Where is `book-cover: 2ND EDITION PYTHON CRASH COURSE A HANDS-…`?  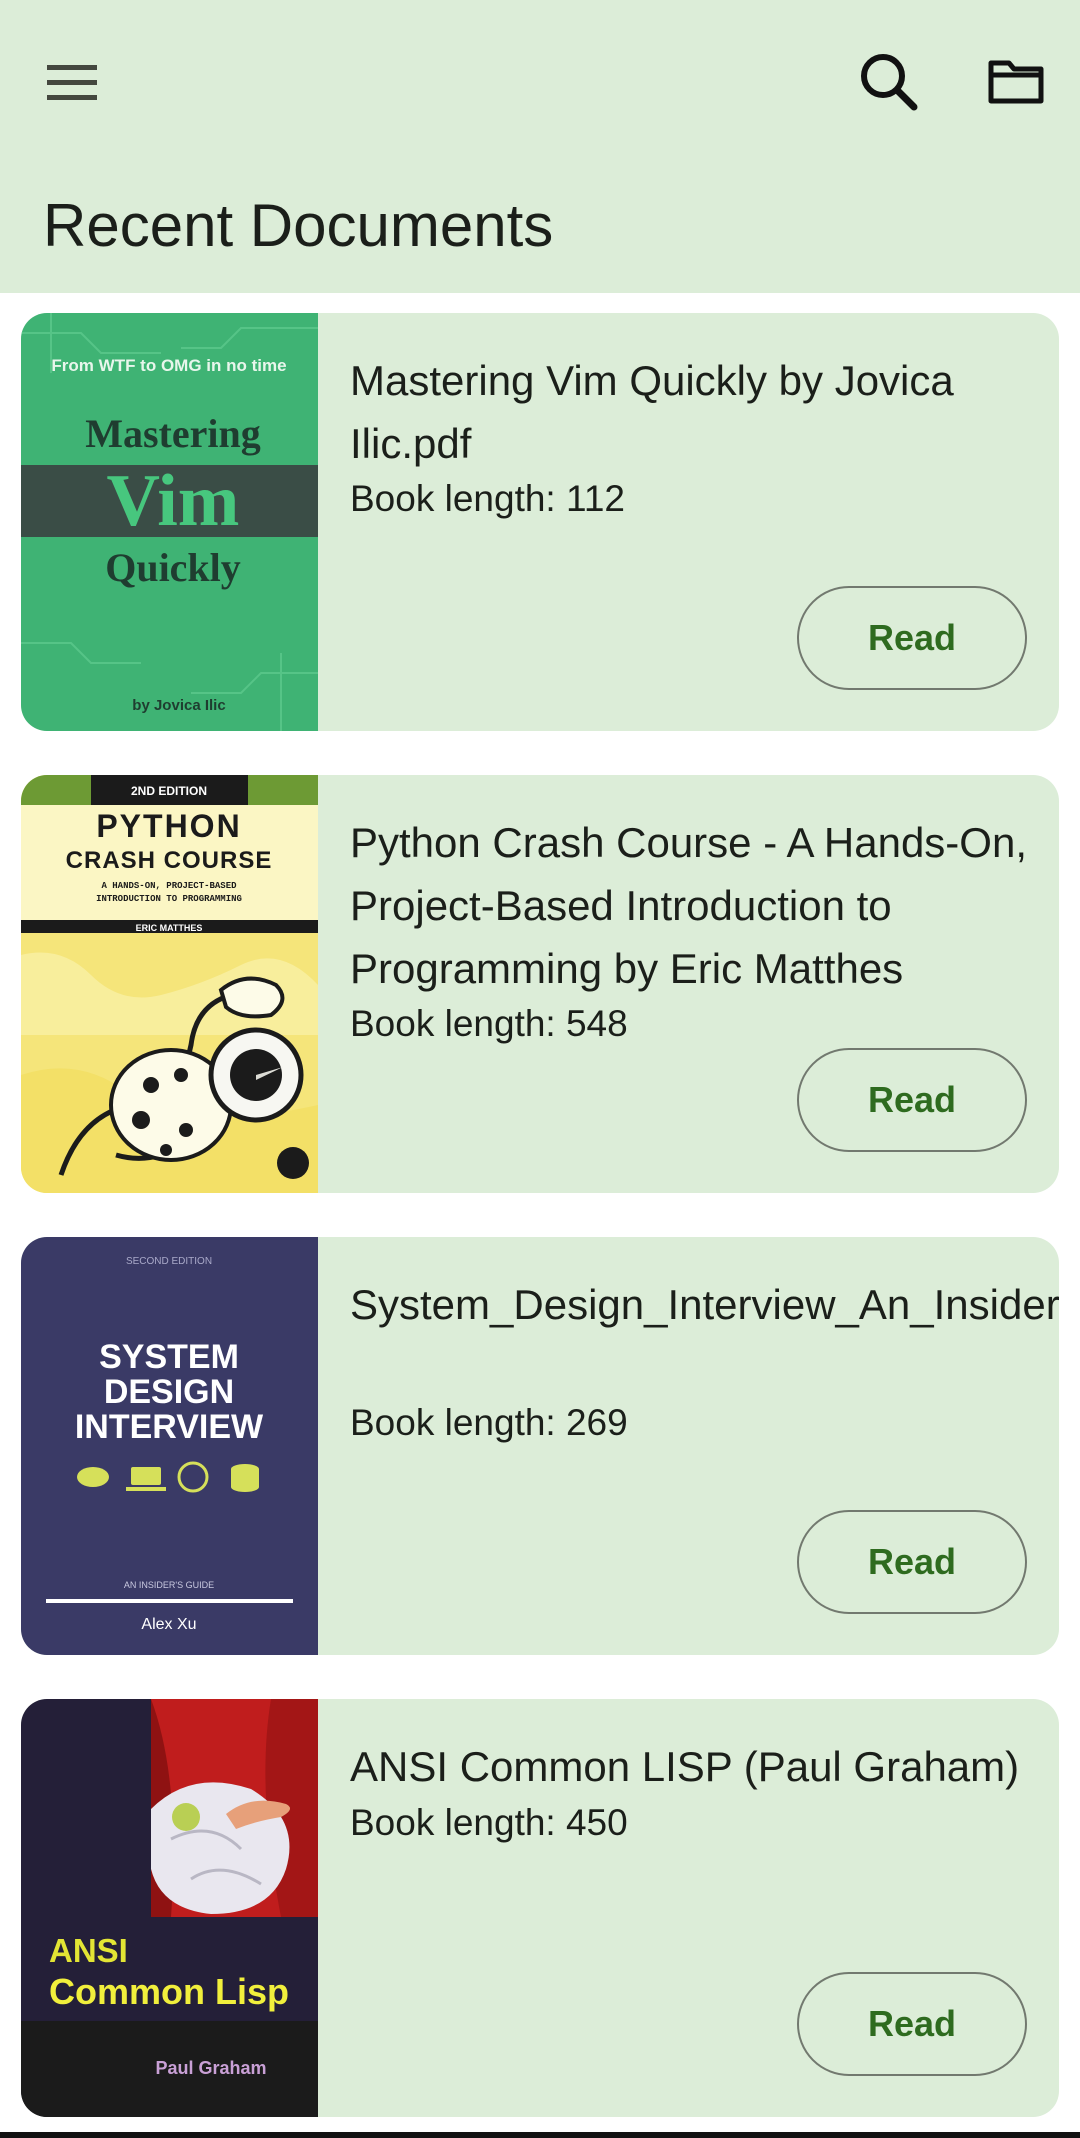
book-cover: 2ND EDITION PYTHON CRASH COURSE A HANDS-… is located at coordinates (169, 984).